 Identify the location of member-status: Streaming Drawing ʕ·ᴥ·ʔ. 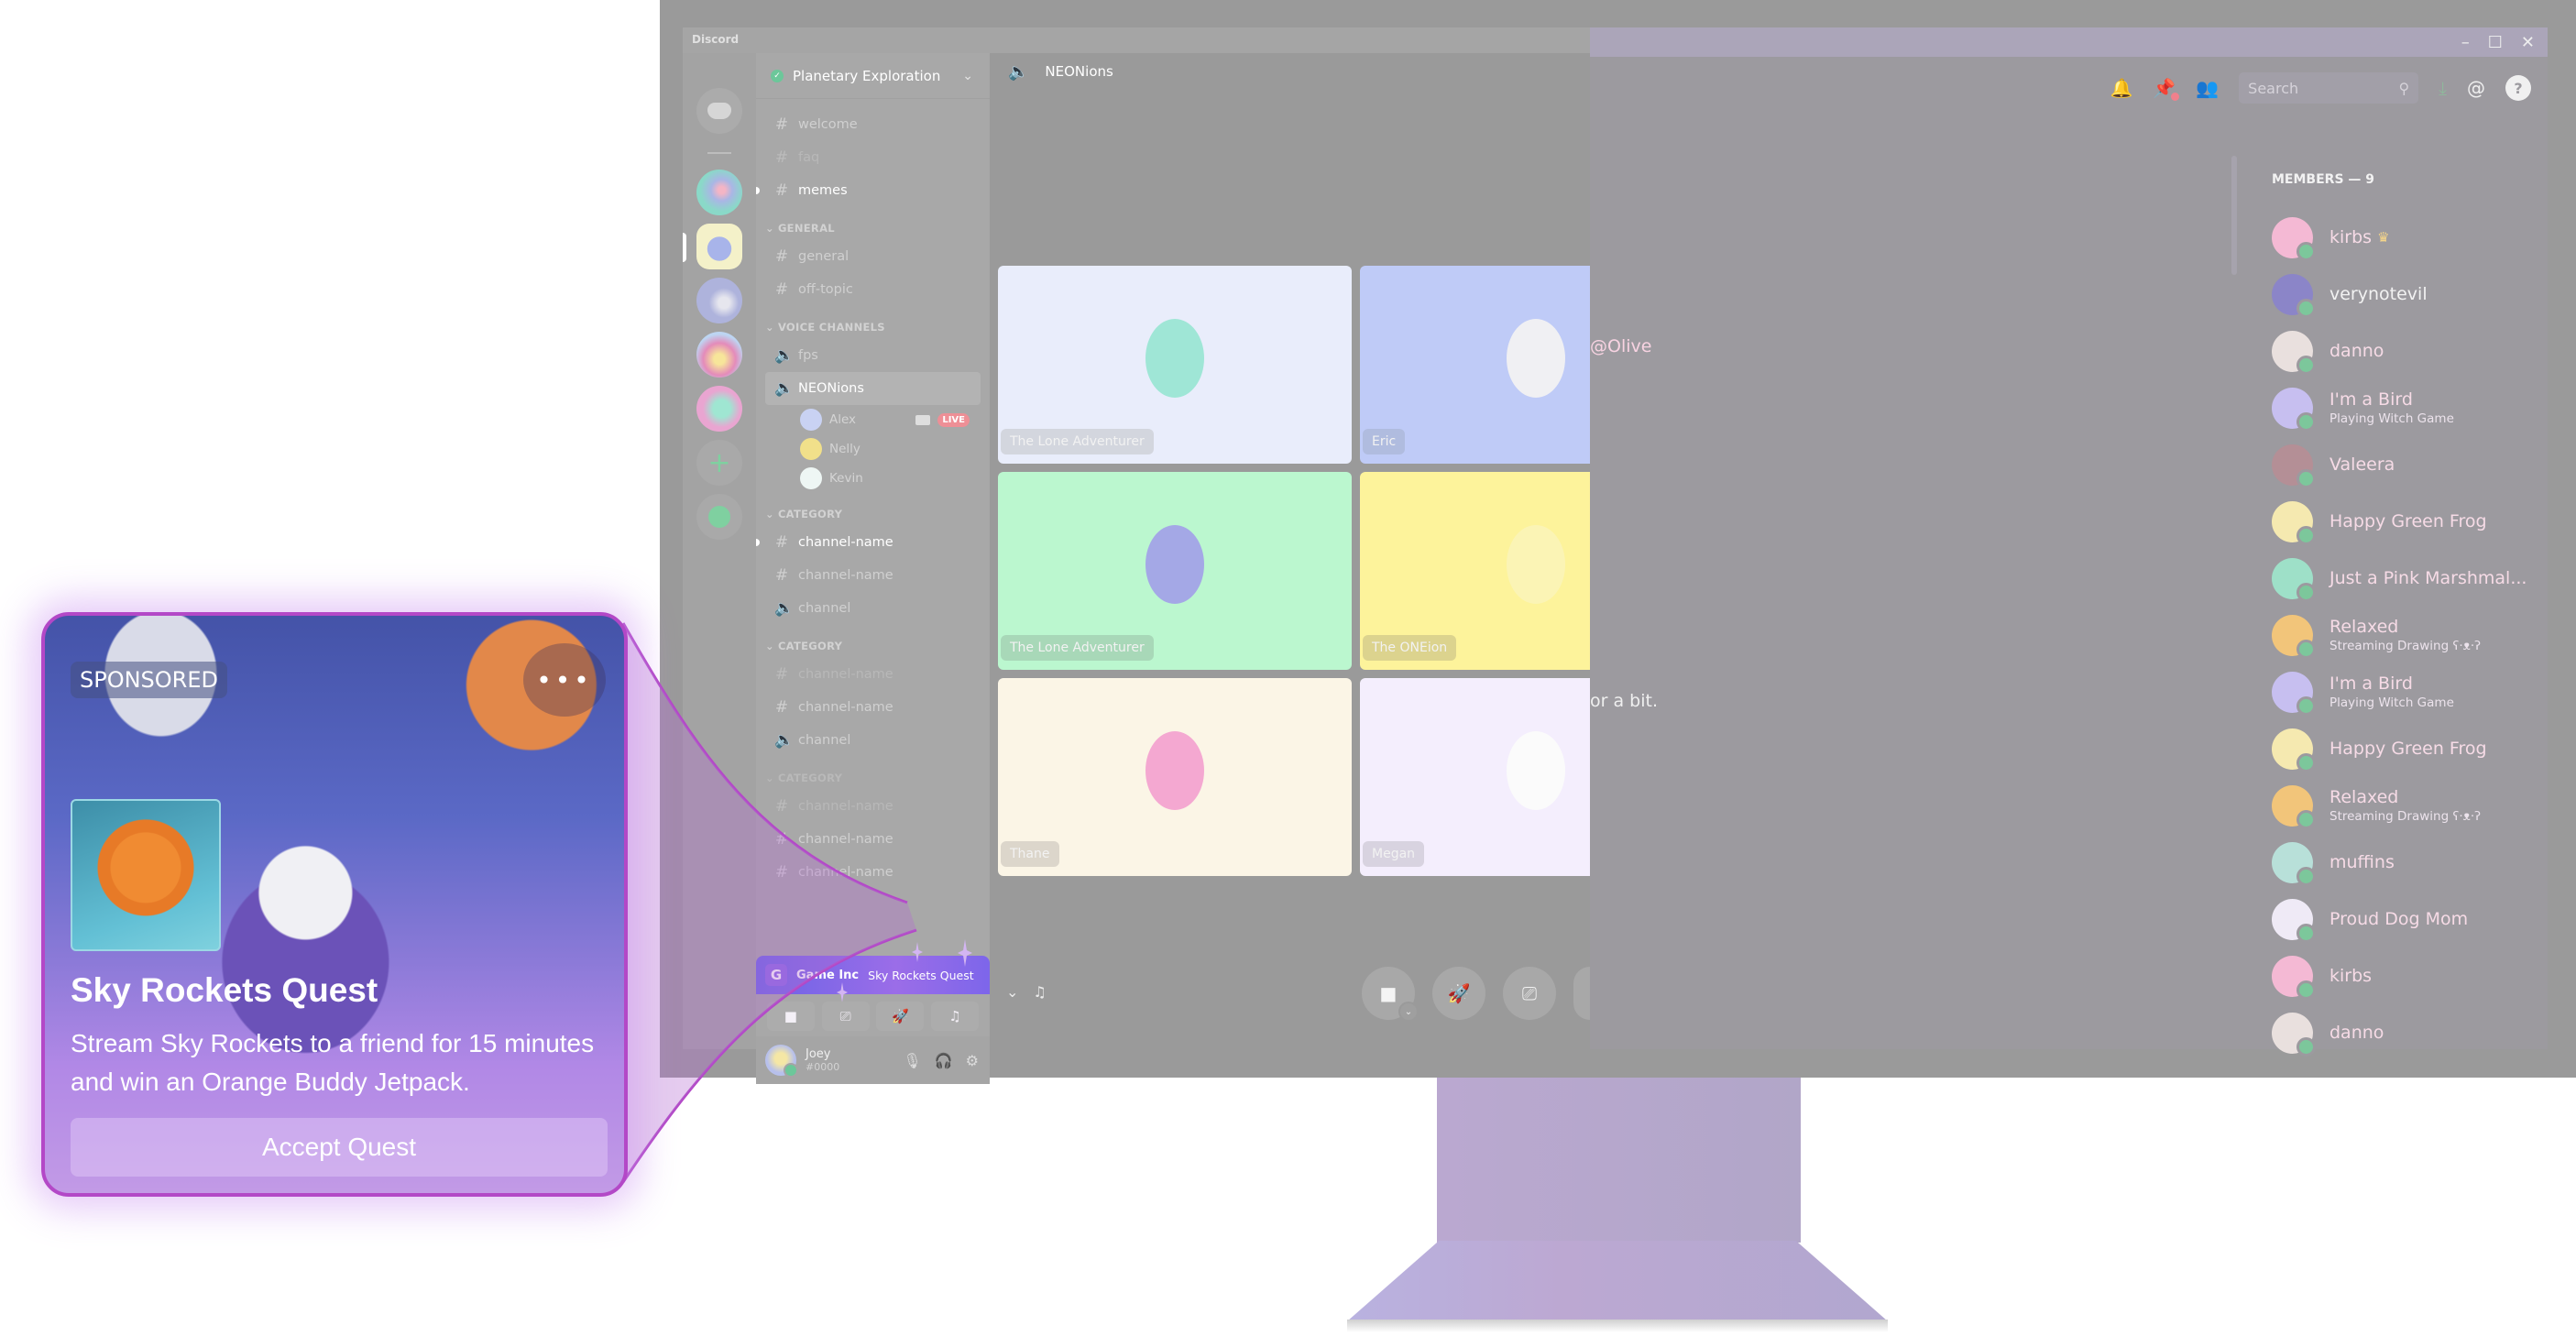
(2405, 816).